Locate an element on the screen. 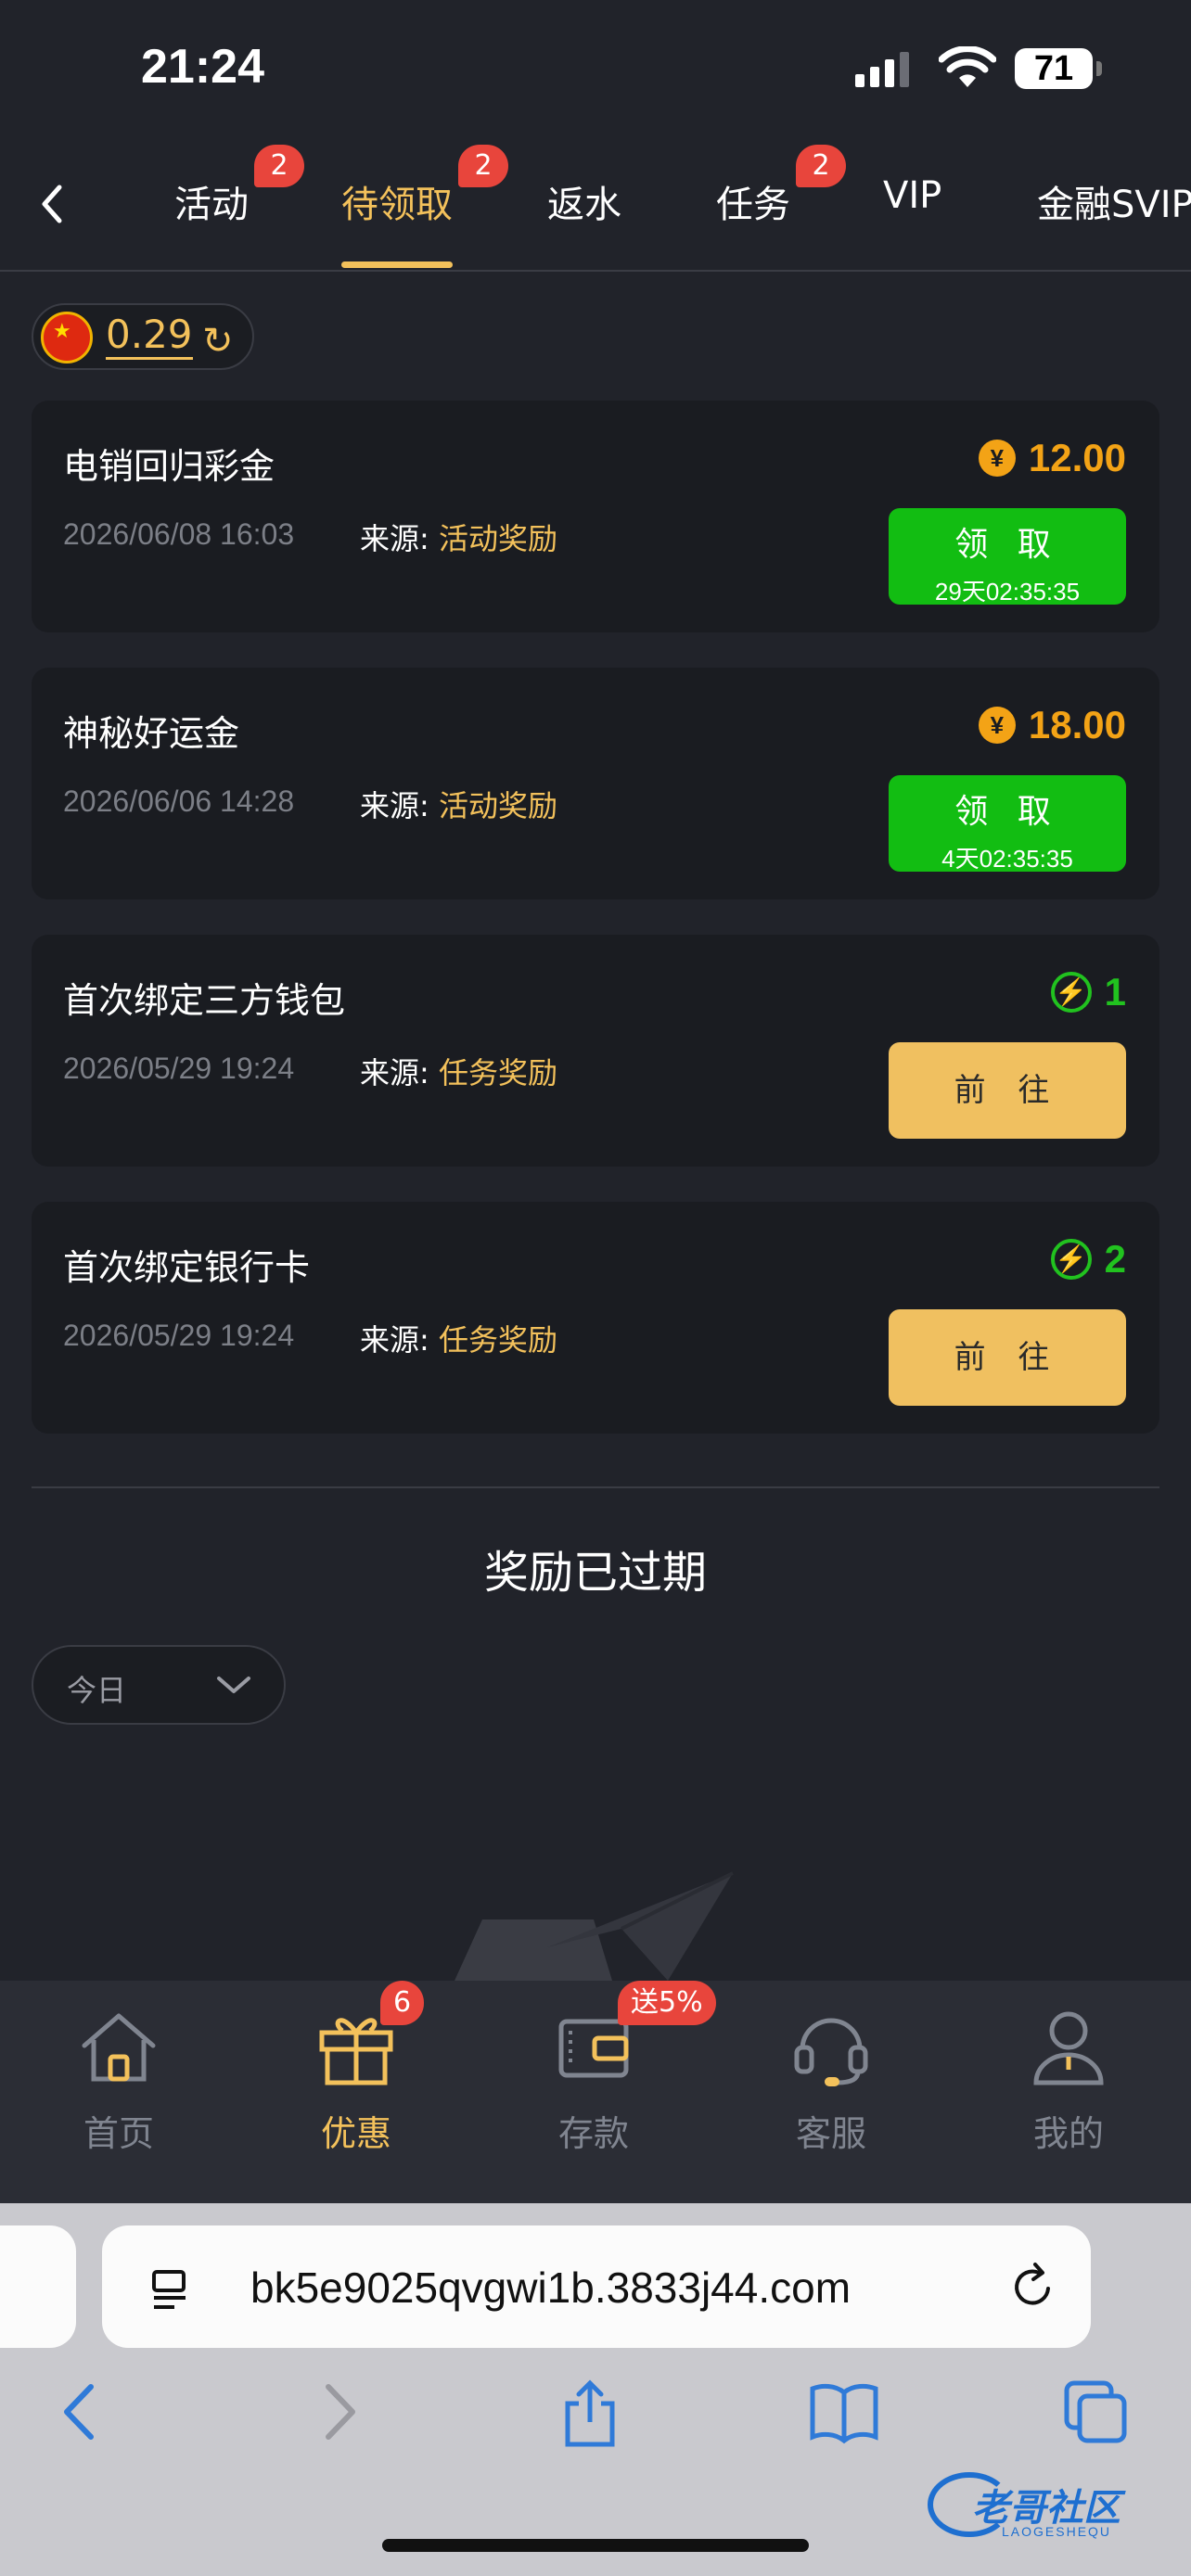  reward-amount: ⚡ 1 is located at coordinates (1088, 992).